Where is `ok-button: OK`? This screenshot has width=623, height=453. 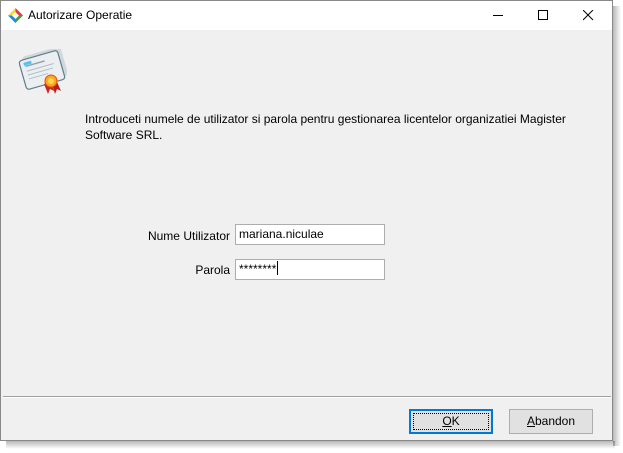
ok-button: OK is located at coordinates (451, 421).